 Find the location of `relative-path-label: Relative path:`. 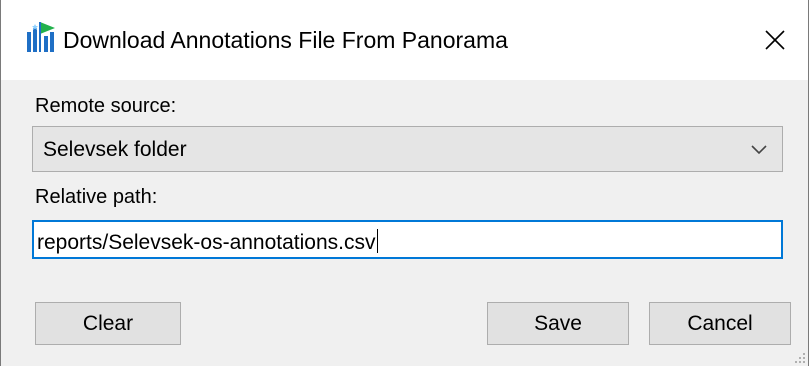

relative-path-label: Relative path: is located at coordinates (96, 197).